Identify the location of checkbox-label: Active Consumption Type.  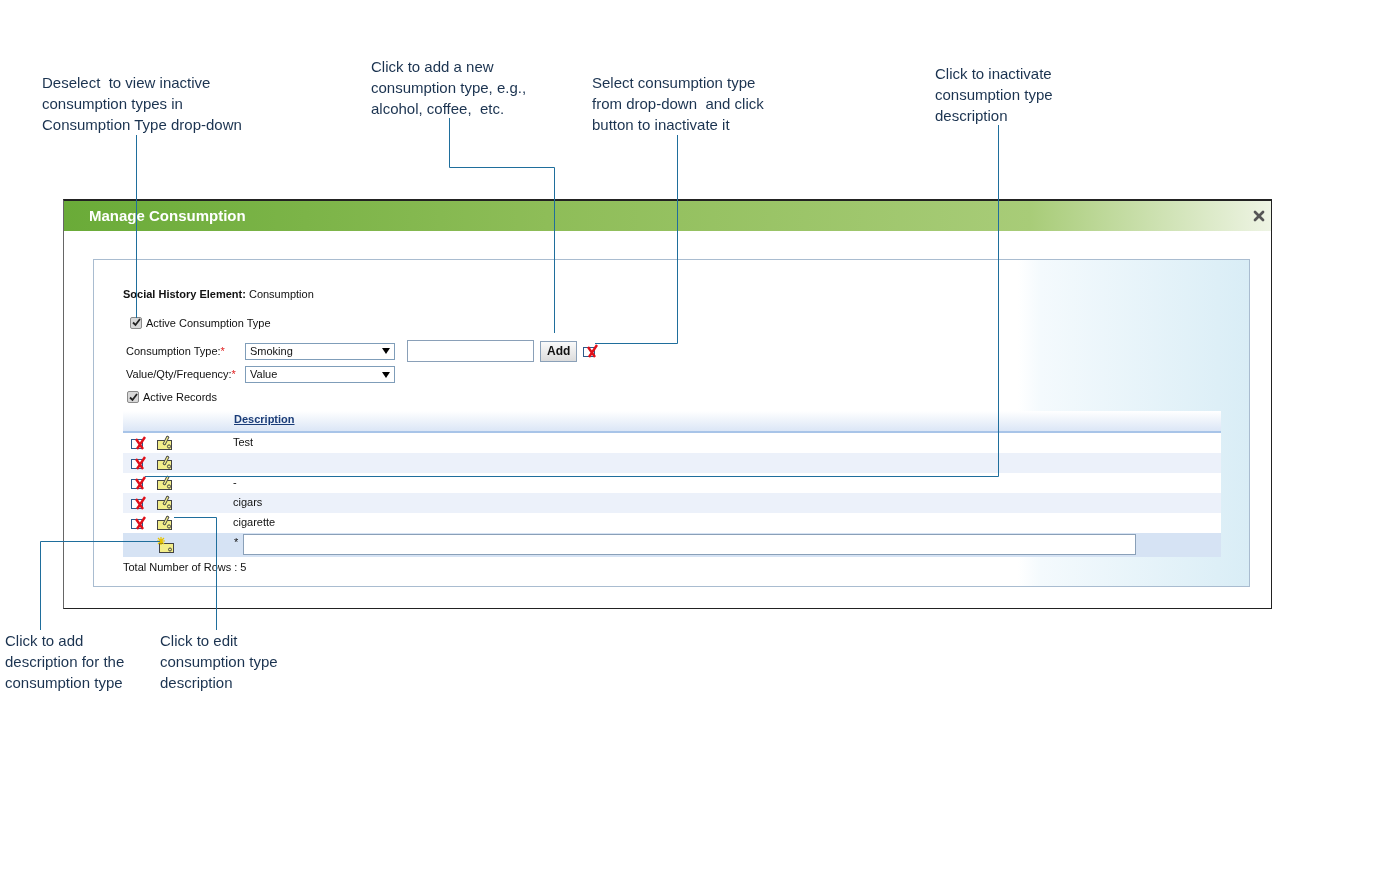
(208, 323).